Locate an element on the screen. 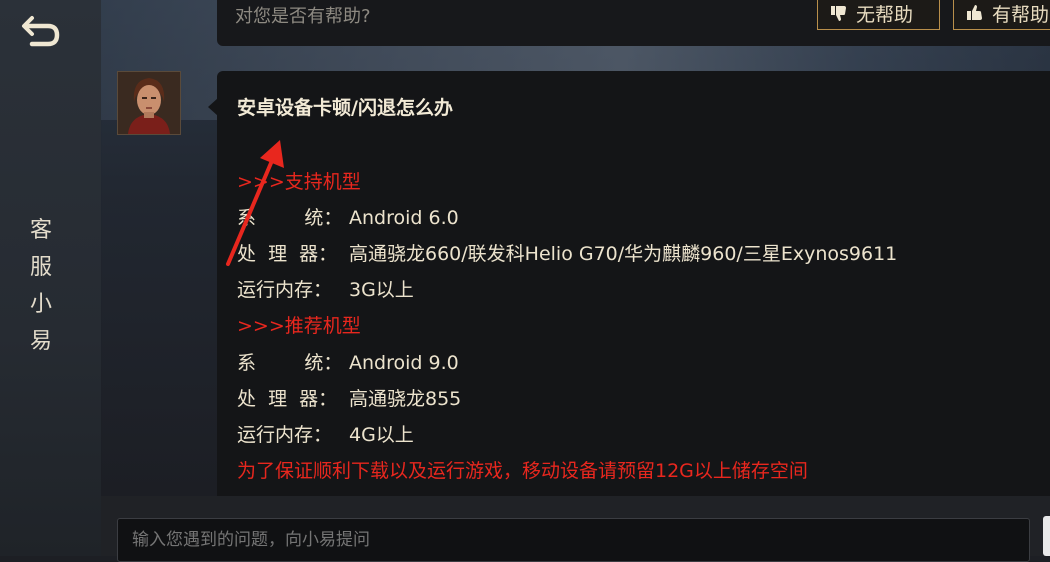 The image size is (1050, 562). spec-value: Android 9.0 is located at coordinates (404, 363).